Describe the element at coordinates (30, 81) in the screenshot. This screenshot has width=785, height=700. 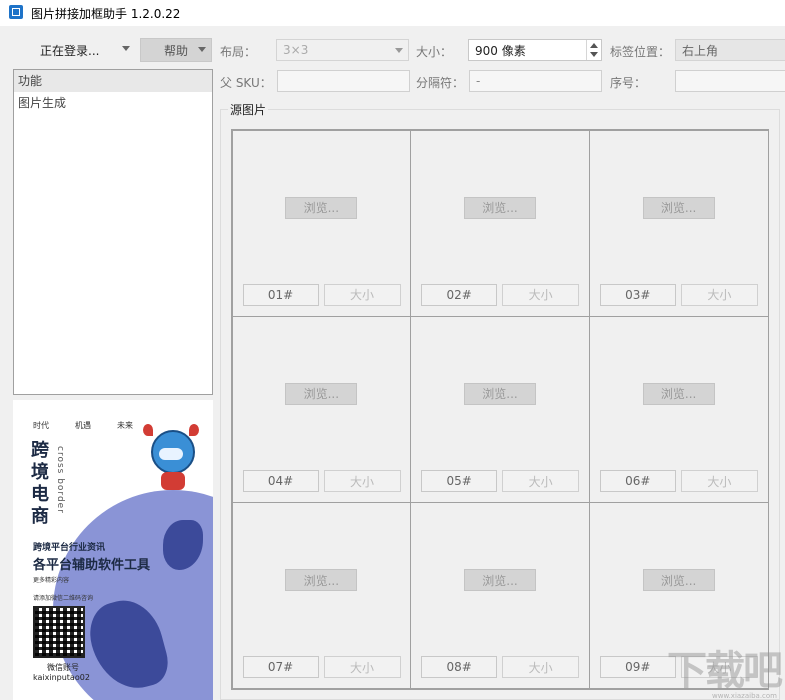
I see `list-item-label: 功能` at that location.